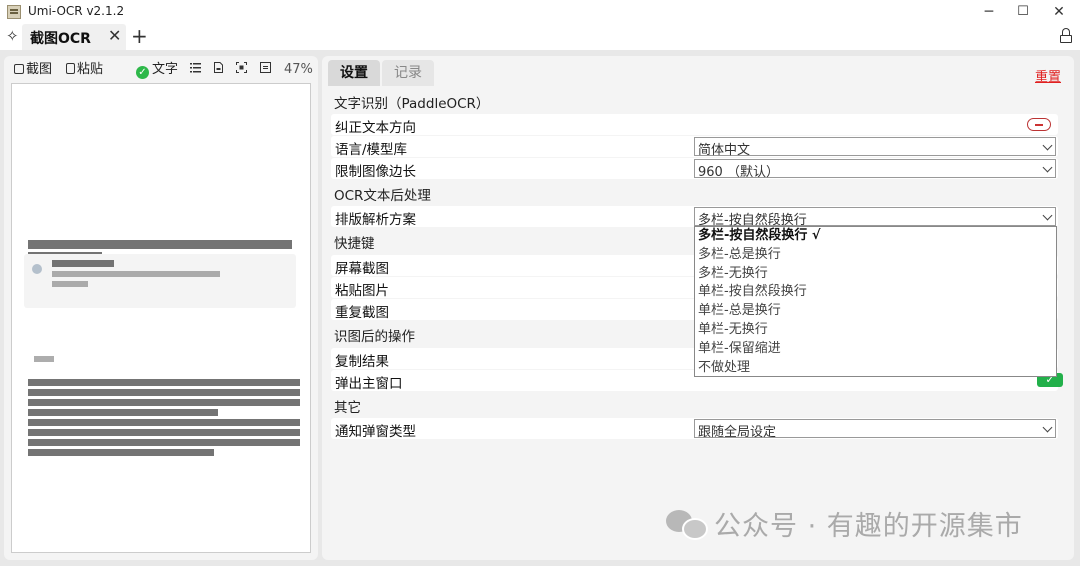  I want to click on paste-label: 粘贴, so click(90, 69).